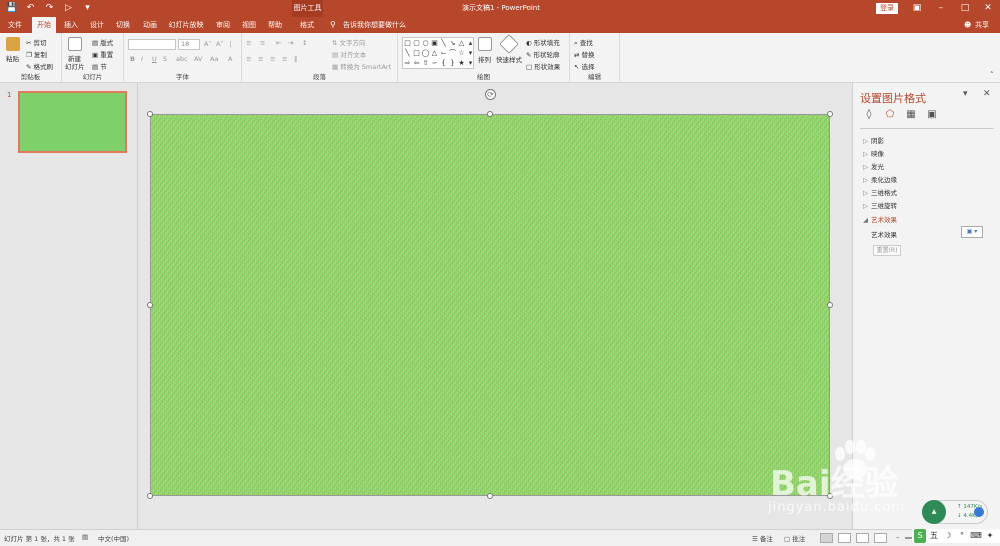  What do you see at coordinates (484, 59) in the screenshot?
I see `arrange-button: 排列` at bounding box center [484, 59].